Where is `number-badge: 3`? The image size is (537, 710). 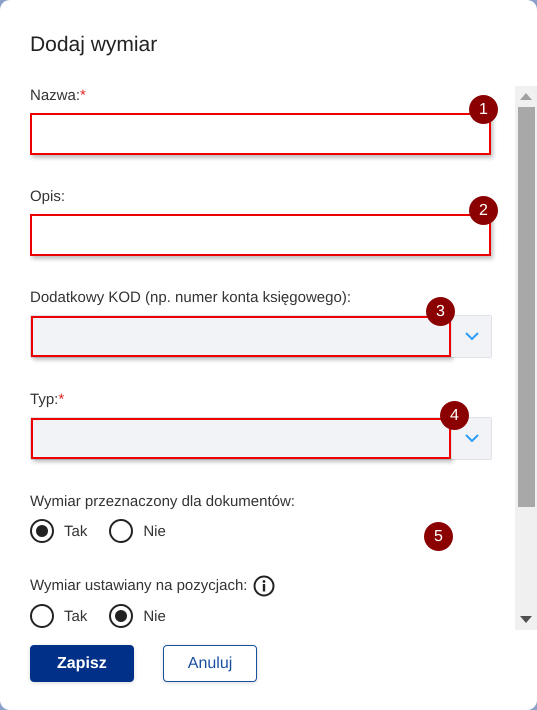 number-badge: 3 is located at coordinates (440, 311).